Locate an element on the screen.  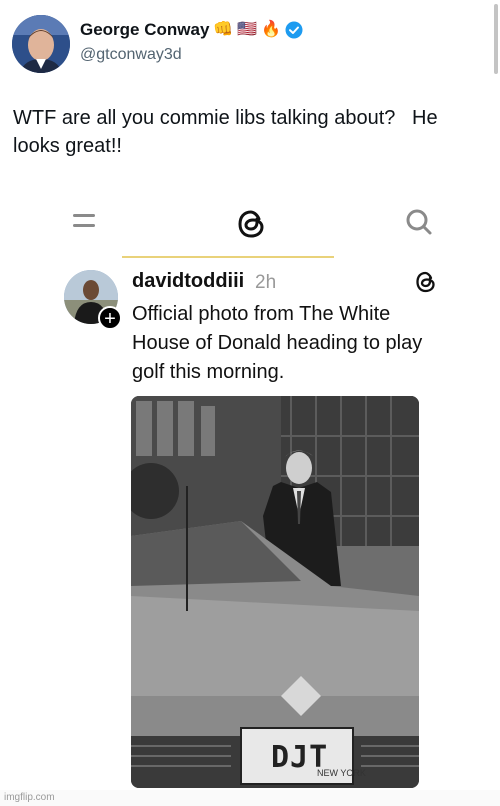
scrollbar is located at coordinates (496, 39).